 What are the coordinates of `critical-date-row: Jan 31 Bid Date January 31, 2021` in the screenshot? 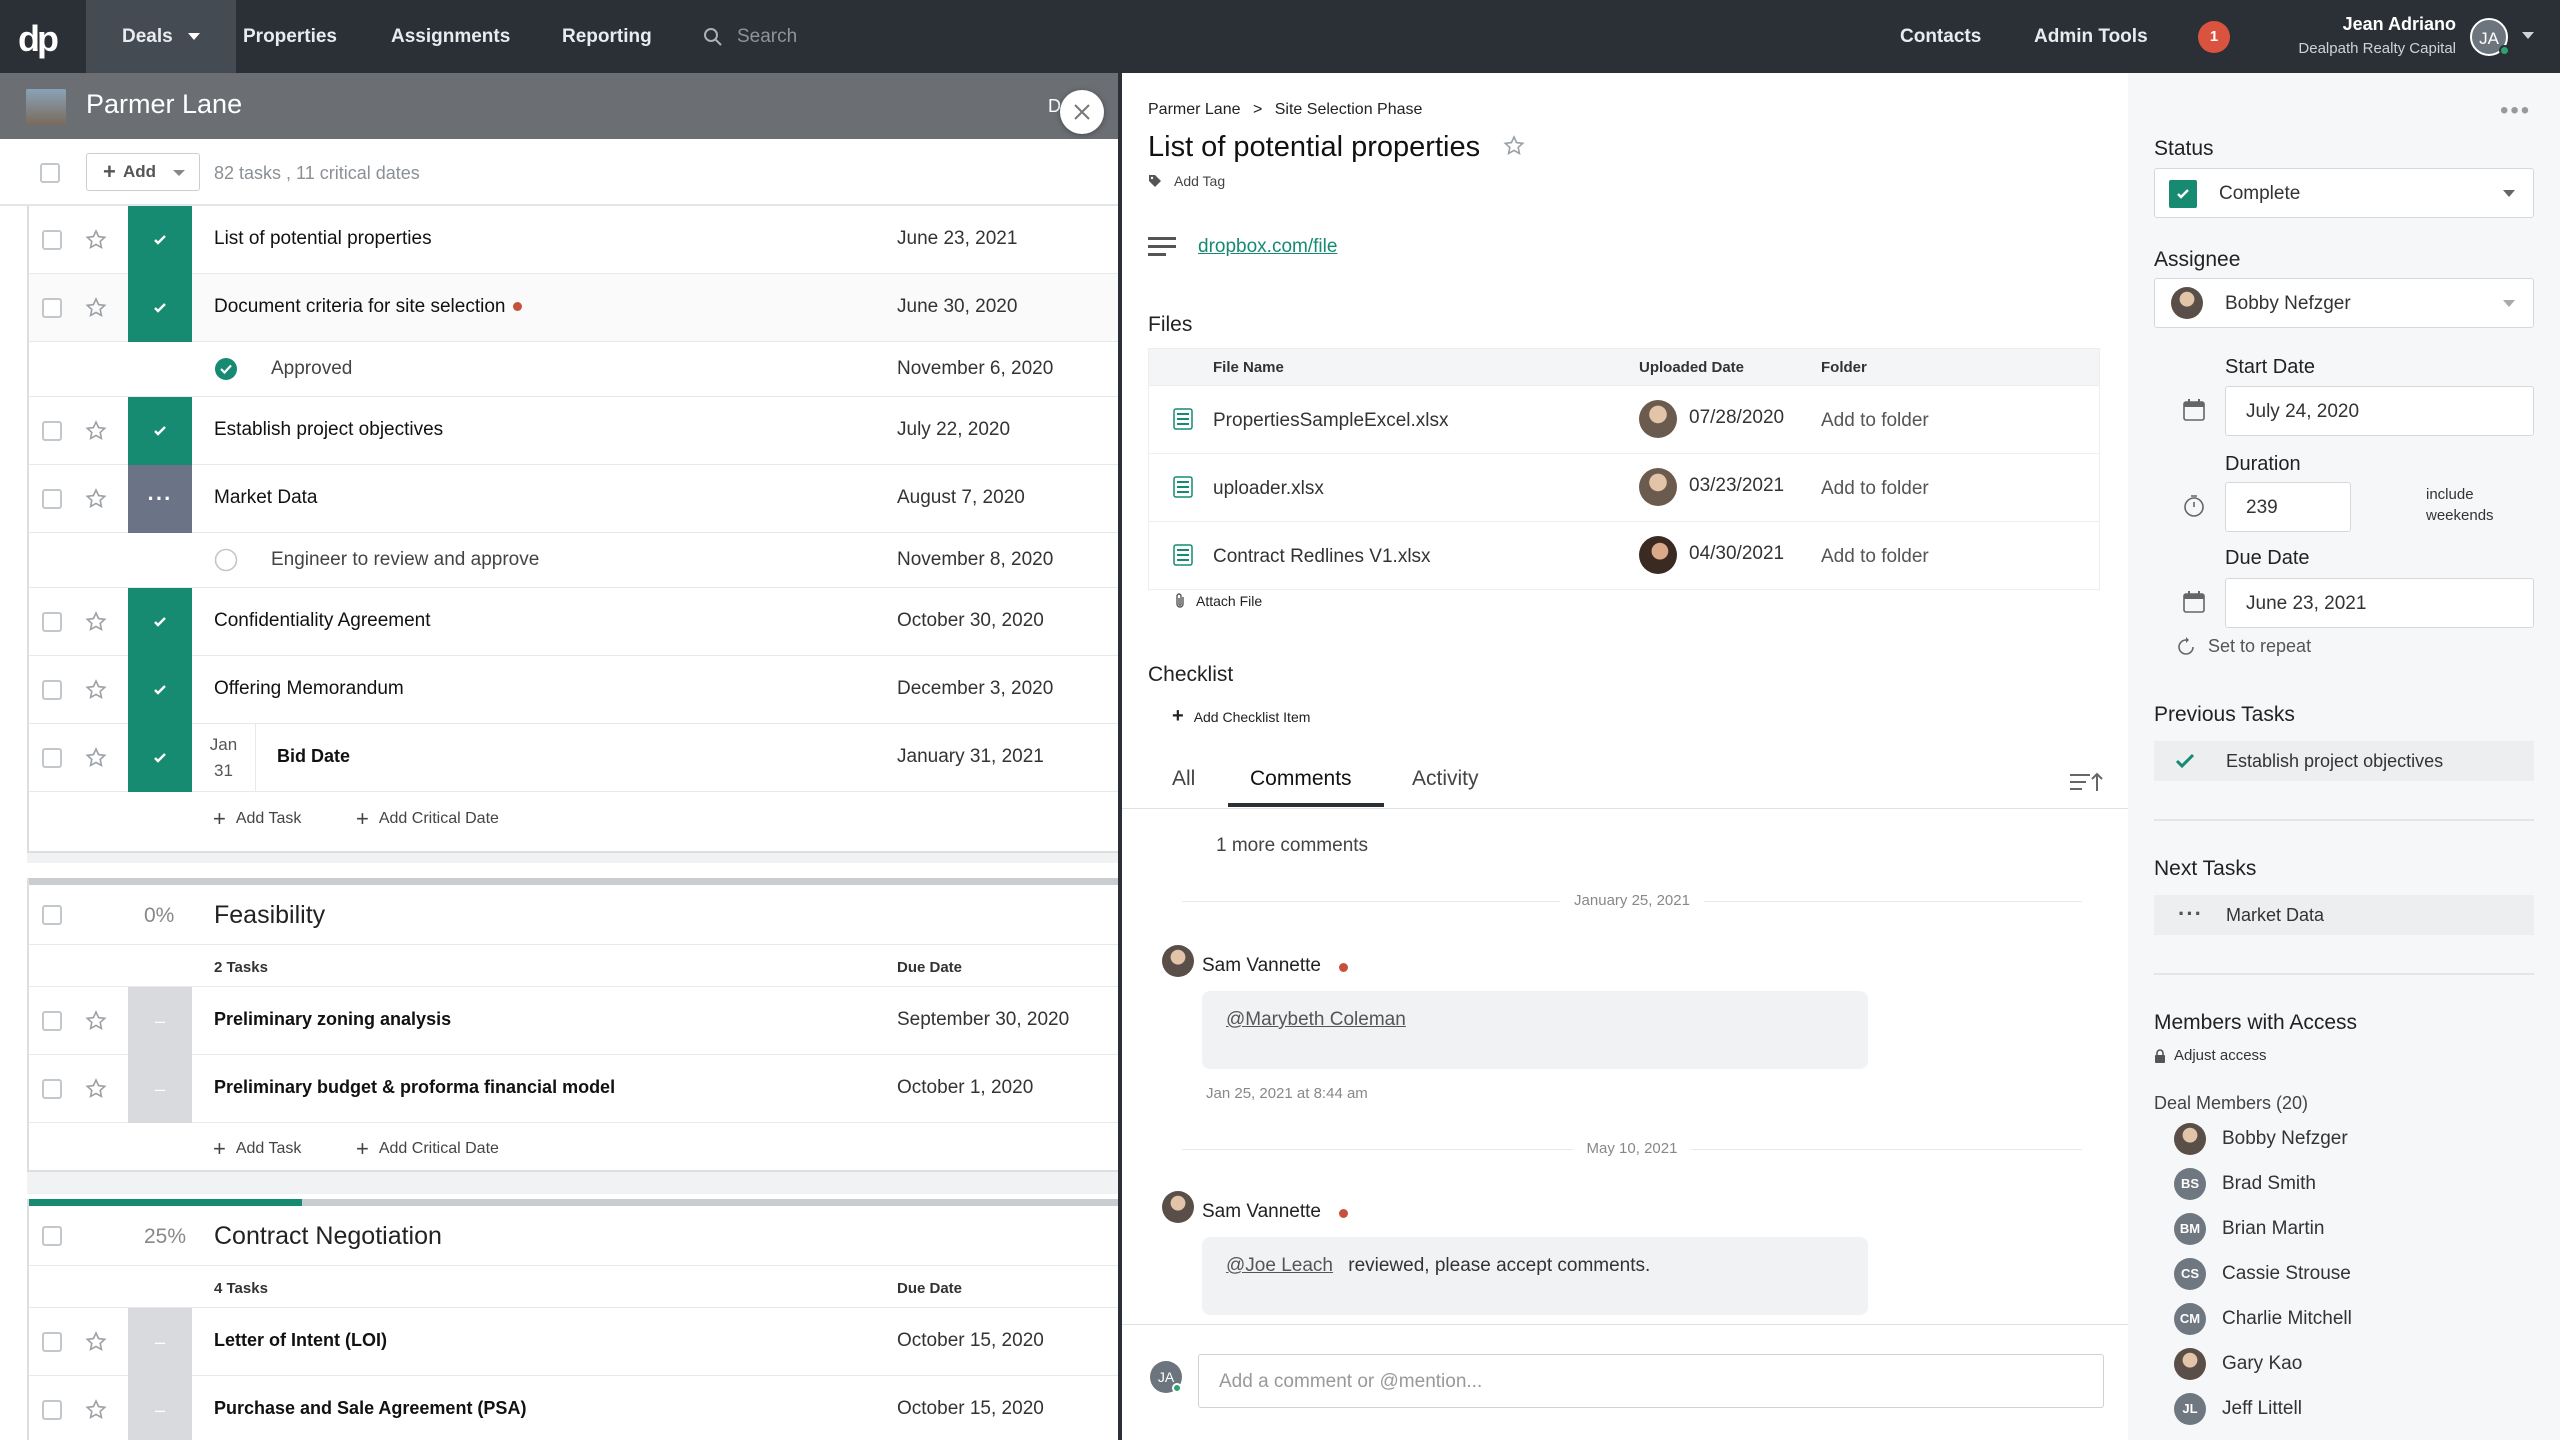 It's located at (573, 758).